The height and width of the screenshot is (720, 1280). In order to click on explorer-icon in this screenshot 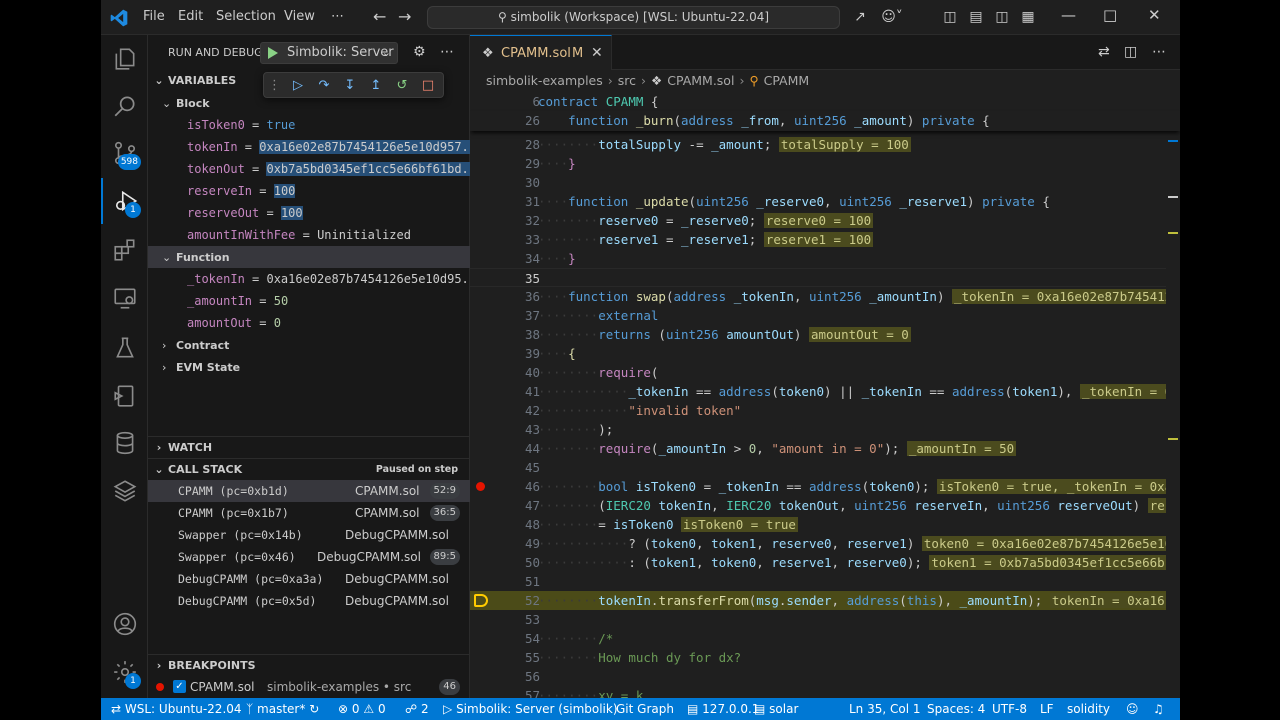, I will do `click(124, 59)`.